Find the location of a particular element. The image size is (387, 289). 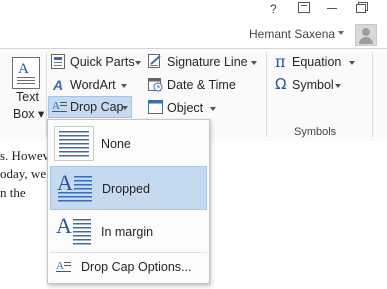

drop-cap-in-margin-option: A In margin is located at coordinates (128, 232).